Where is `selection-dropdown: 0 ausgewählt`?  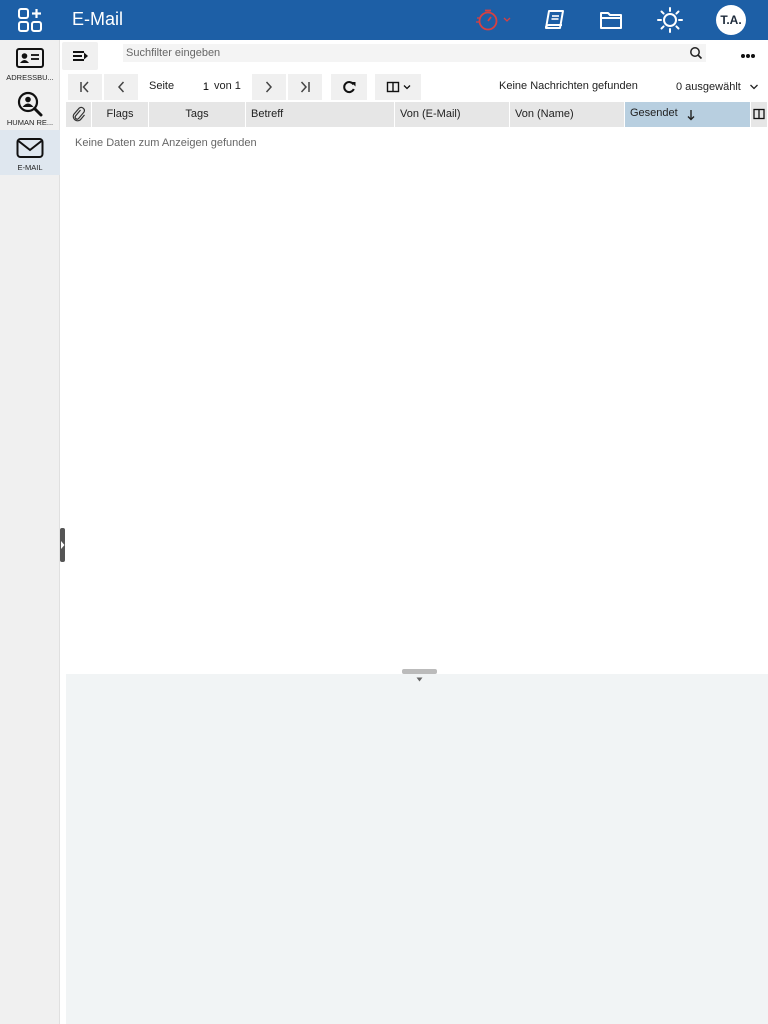 selection-dropdown: 0 ausgewählt is located at coordinates (707, 87).